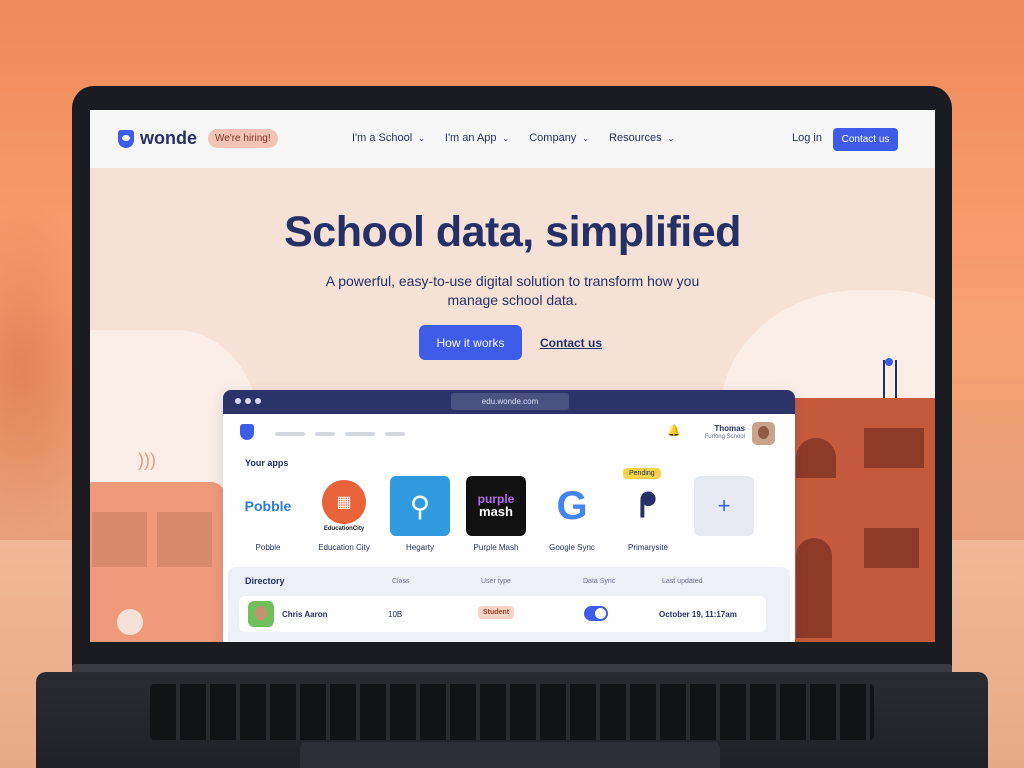  I want to click on login-link: Log in, so click(807, 138).